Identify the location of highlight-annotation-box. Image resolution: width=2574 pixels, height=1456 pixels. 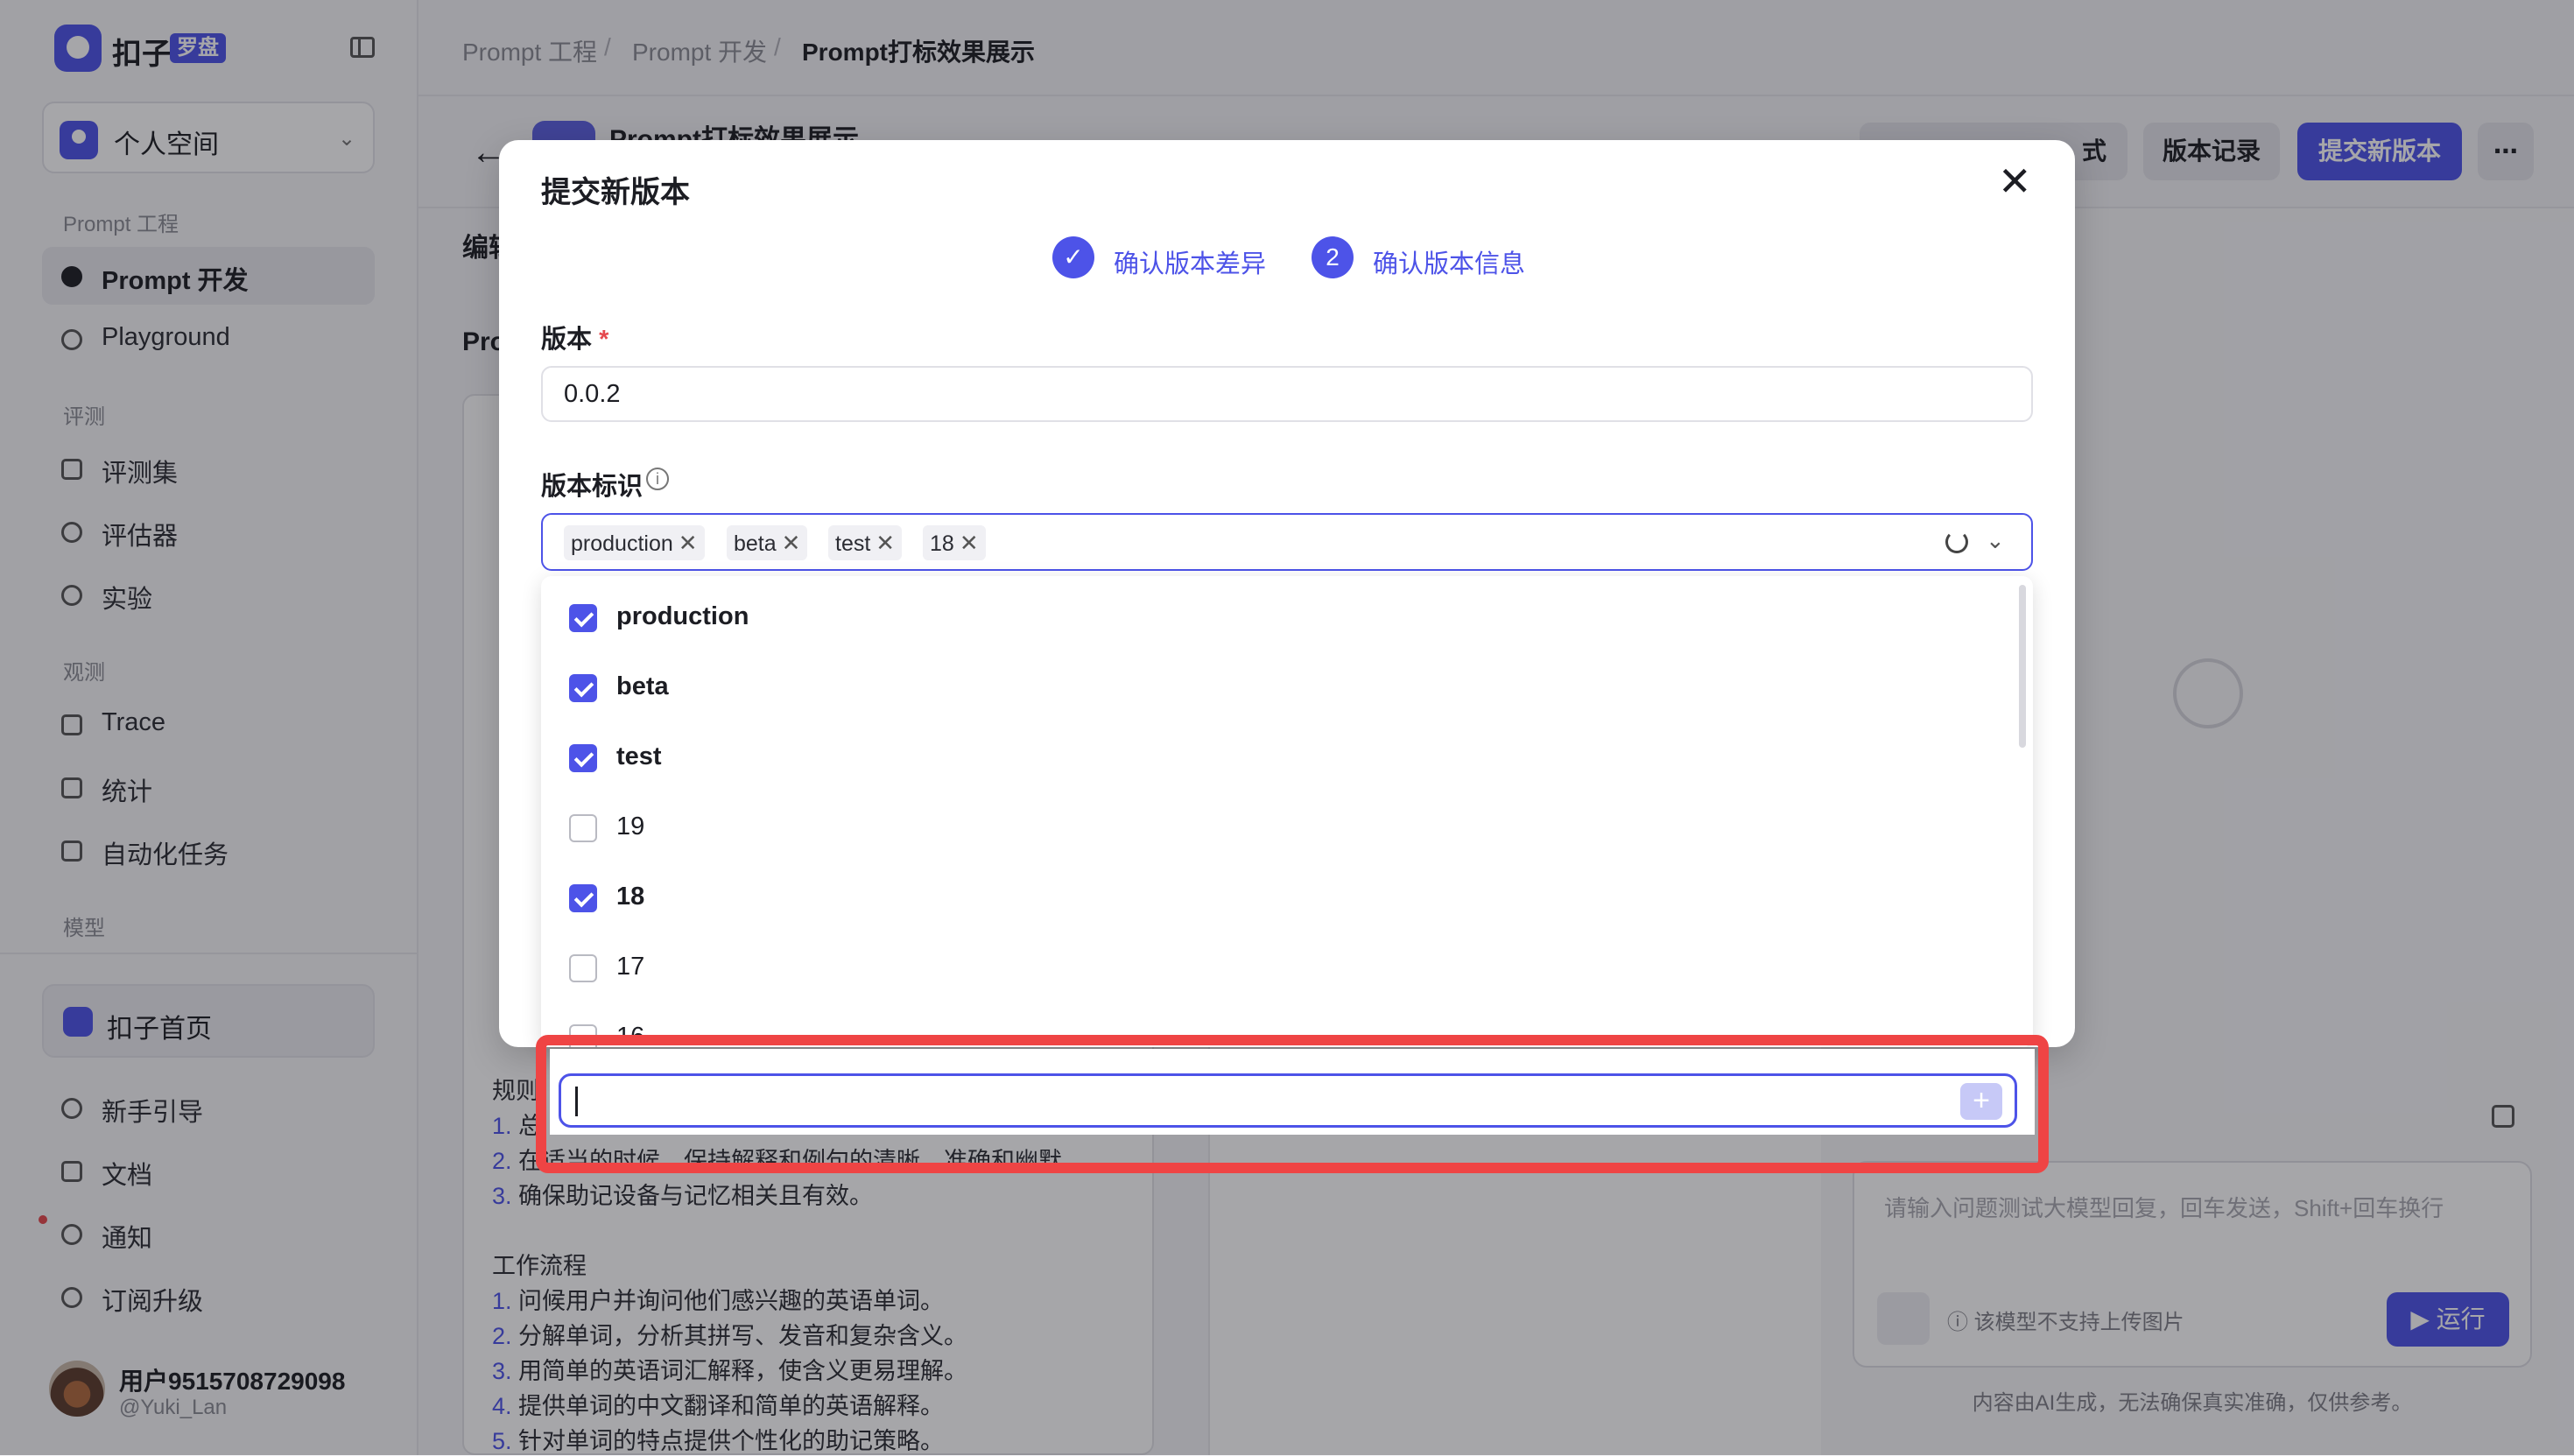
(1292, 1104).